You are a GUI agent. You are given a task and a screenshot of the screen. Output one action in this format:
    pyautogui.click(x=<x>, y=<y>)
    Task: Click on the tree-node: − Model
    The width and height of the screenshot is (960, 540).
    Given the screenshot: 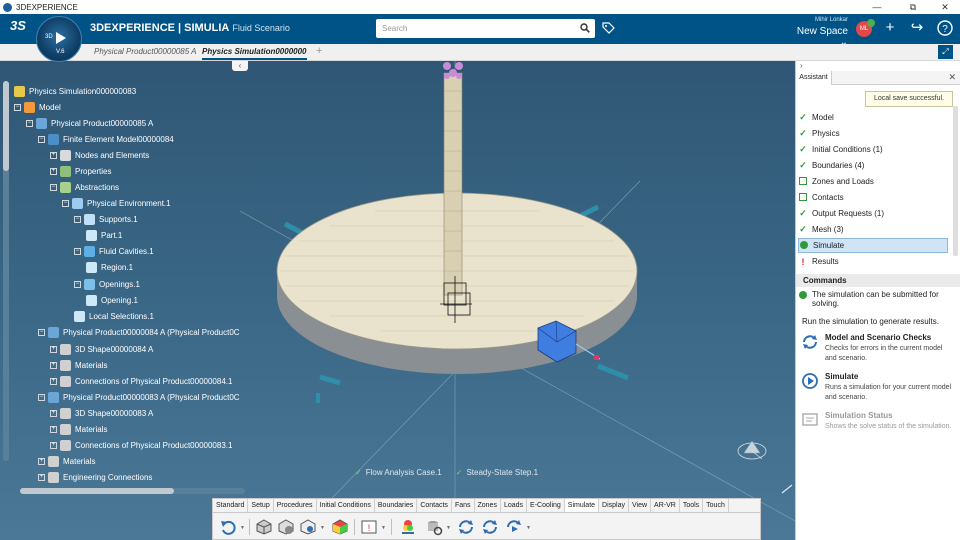 What is the action you would take?
    pyautogui.click(x=37, y=107)
    